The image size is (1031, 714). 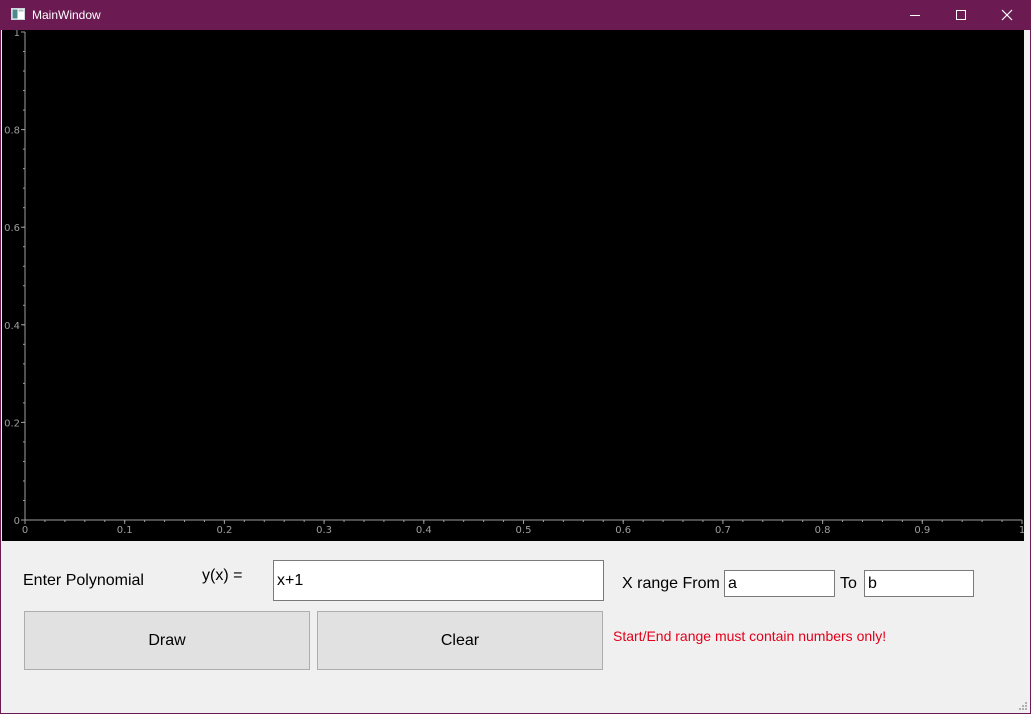 What do you see at coordinates (125, 530) in the screenshot?
I see `x-tick-label: 0.1` at bounding box center [125, 530].